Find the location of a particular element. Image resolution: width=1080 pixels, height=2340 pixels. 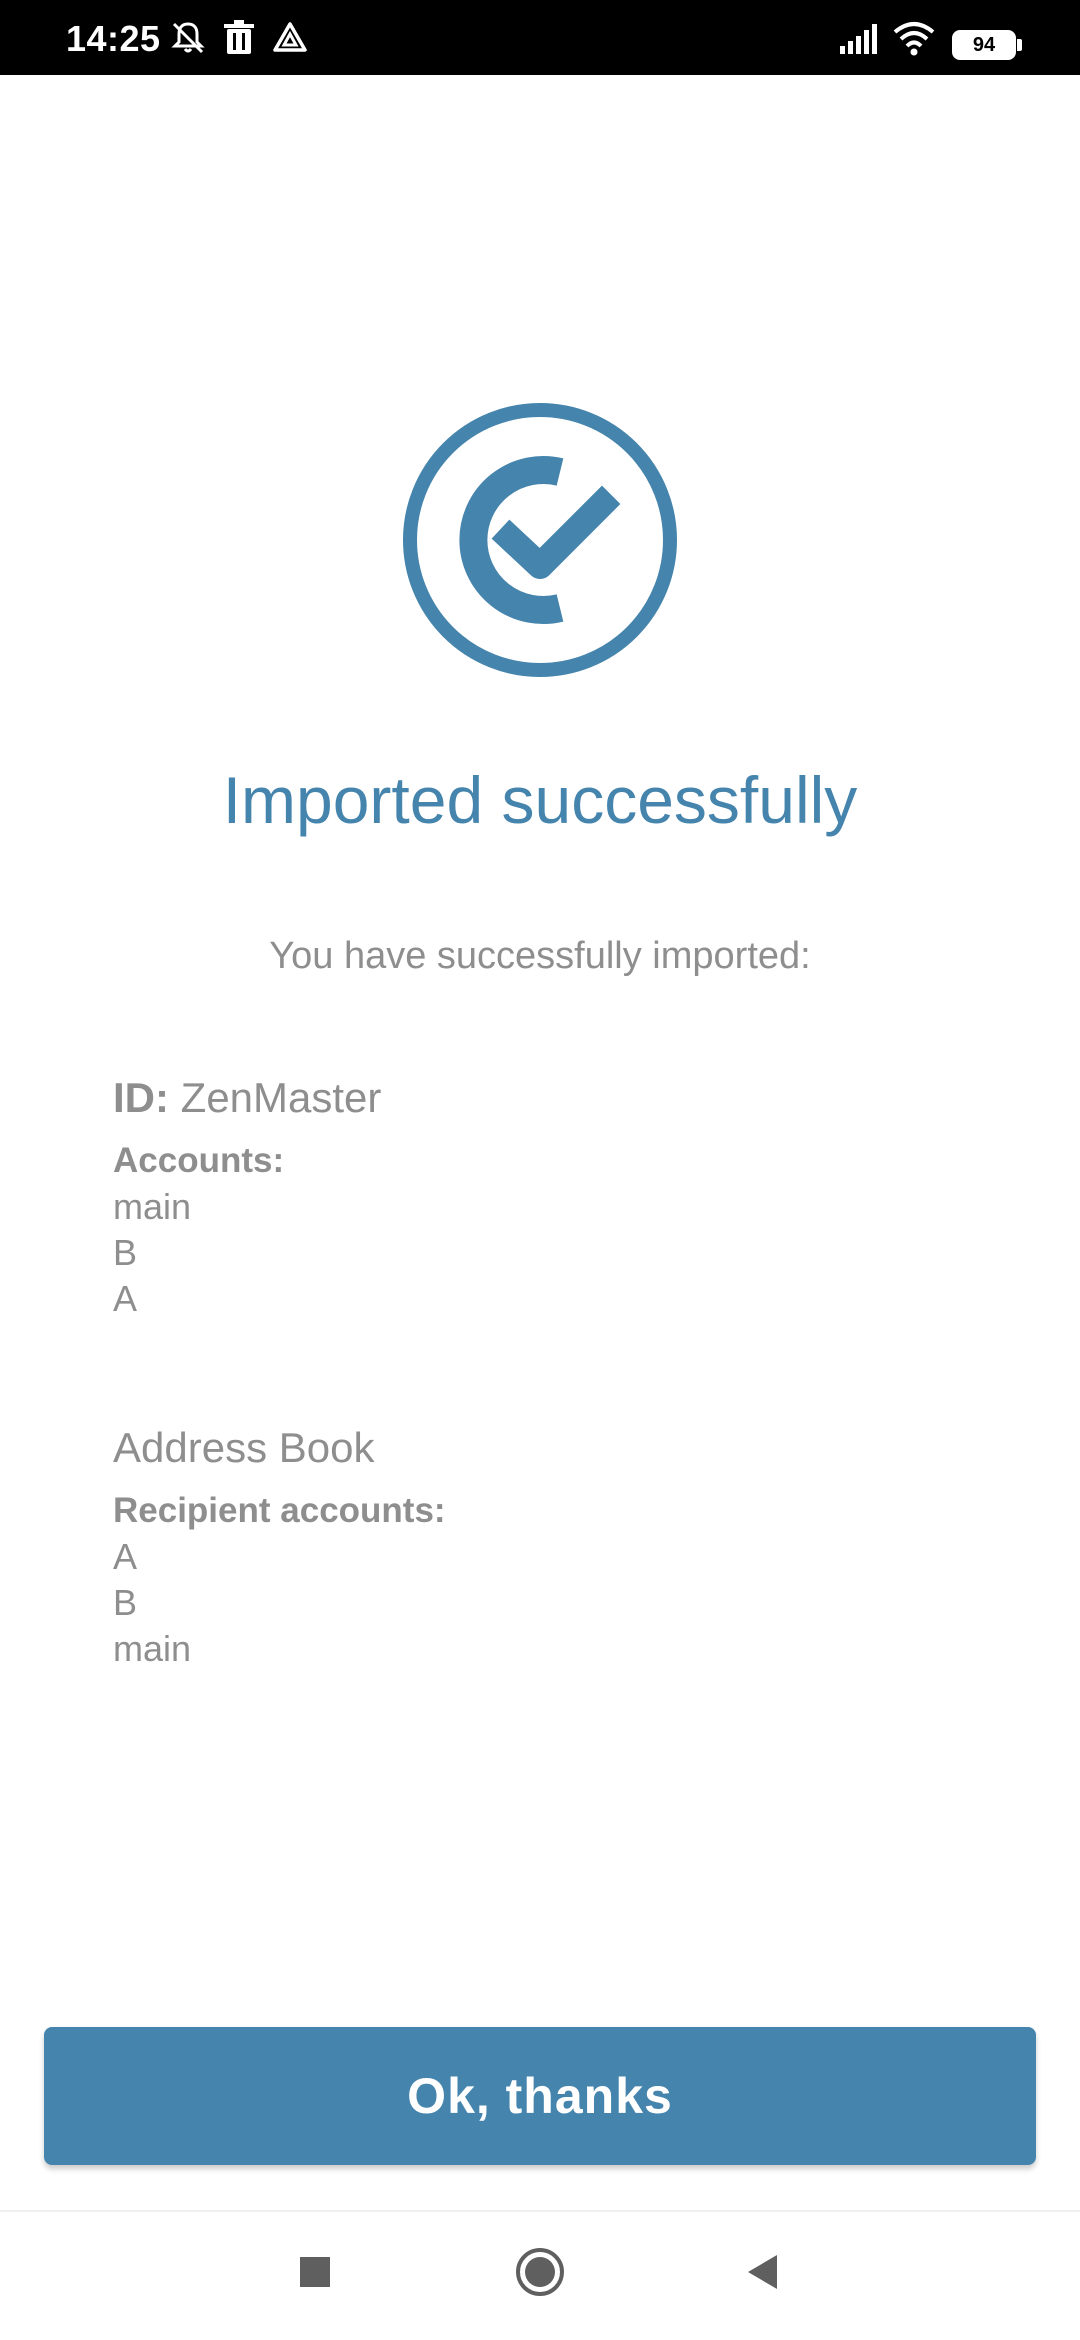

recipient-item: A is located at coordinates (125, 1556).